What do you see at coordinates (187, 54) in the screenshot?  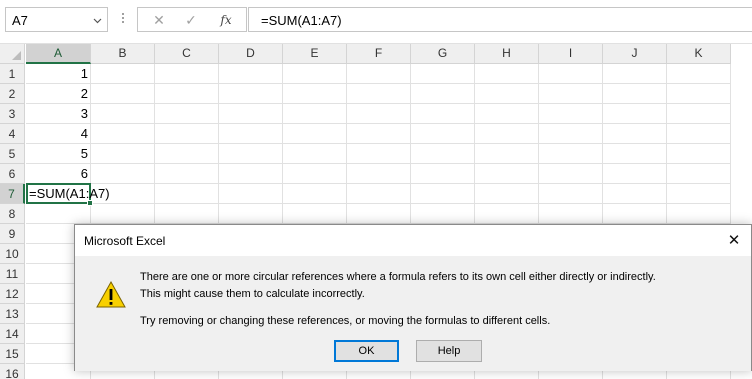 I see `column-header-c: C` at bounding box center [187, 54].